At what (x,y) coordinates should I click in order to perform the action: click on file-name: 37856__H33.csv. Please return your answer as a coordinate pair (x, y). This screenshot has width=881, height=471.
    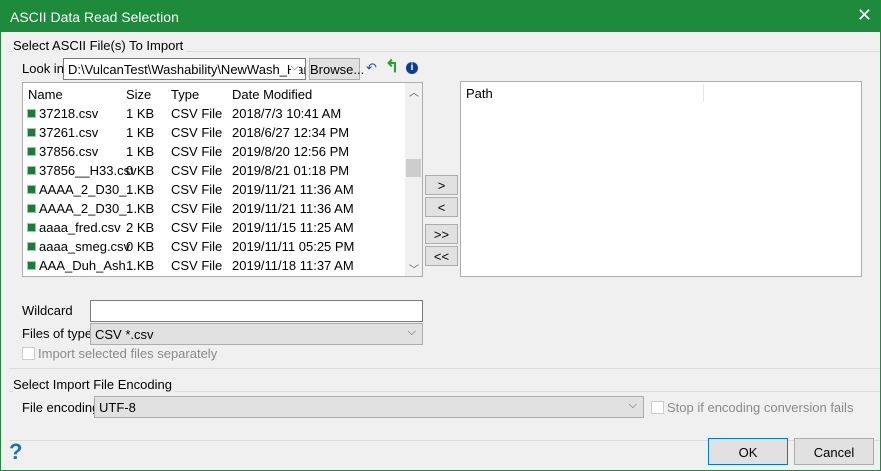
    Looking at the image, I should click on (82, 170).